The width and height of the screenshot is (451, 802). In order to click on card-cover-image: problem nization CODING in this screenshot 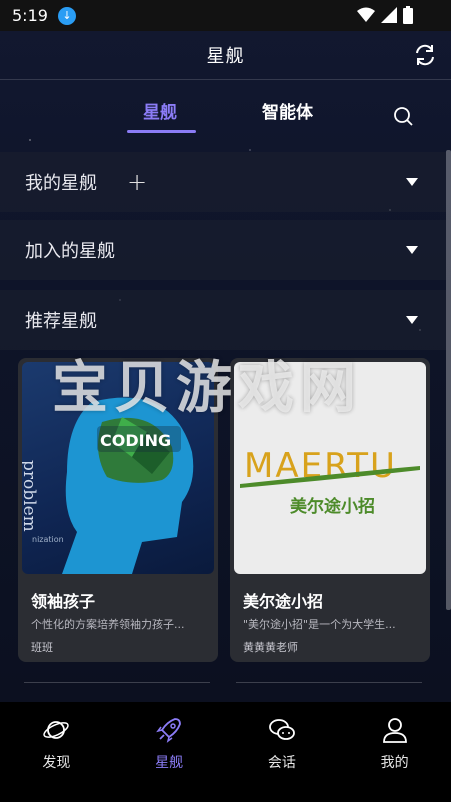, I will do `click(118, 468)`.